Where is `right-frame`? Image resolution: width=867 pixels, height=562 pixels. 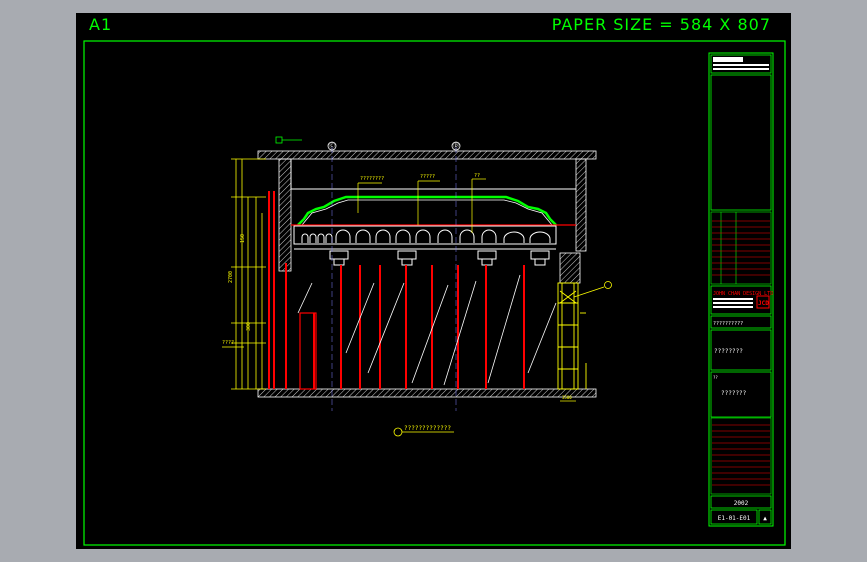 right-frame is located at coordinates (572, 336).